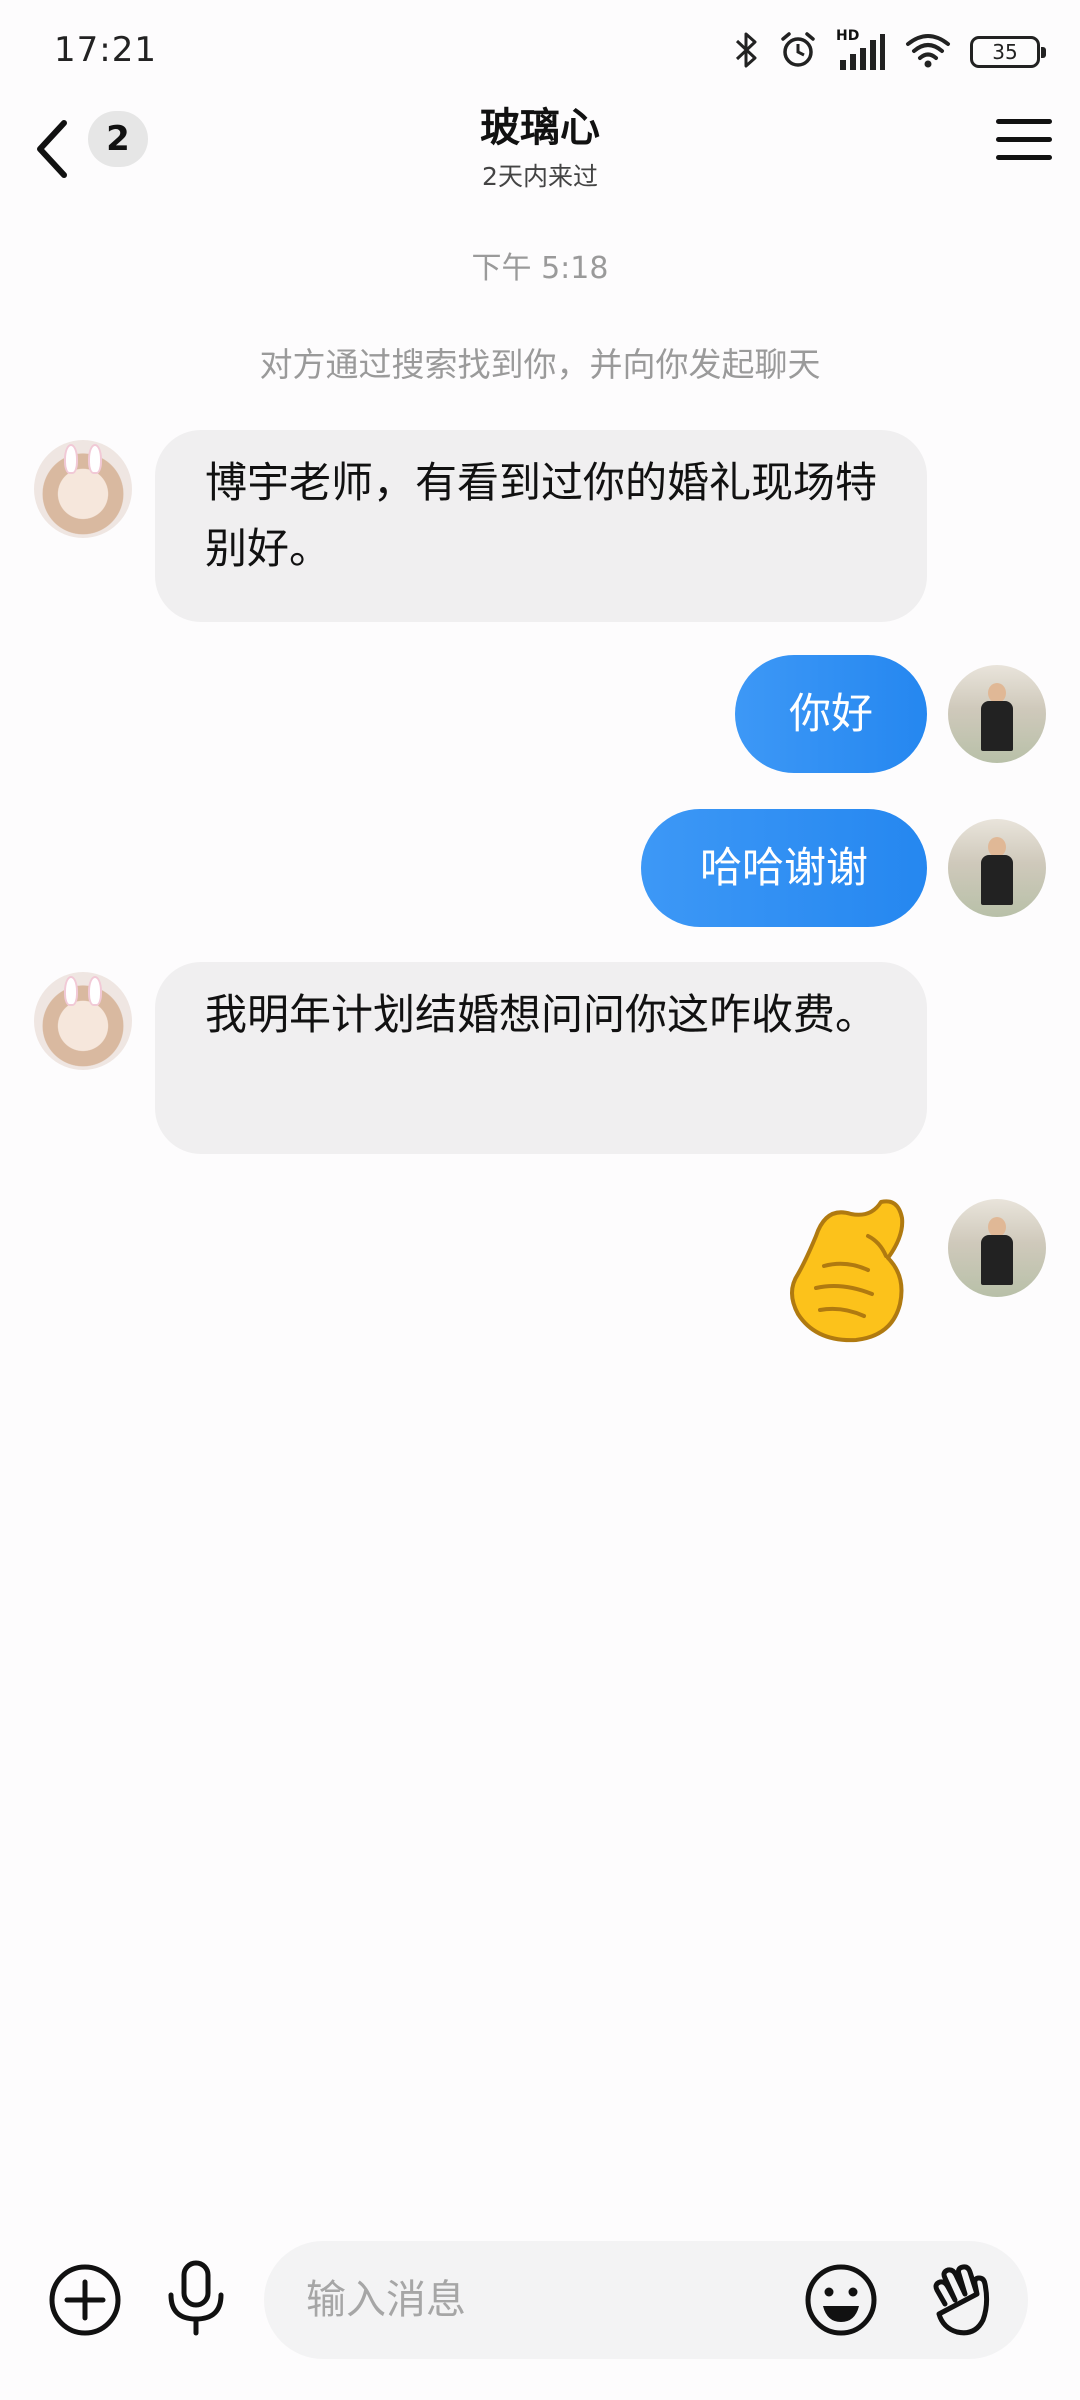 The height and width of the screenshot is (2400, 1080). I want to click on message-input-container, so click(646, 2300).